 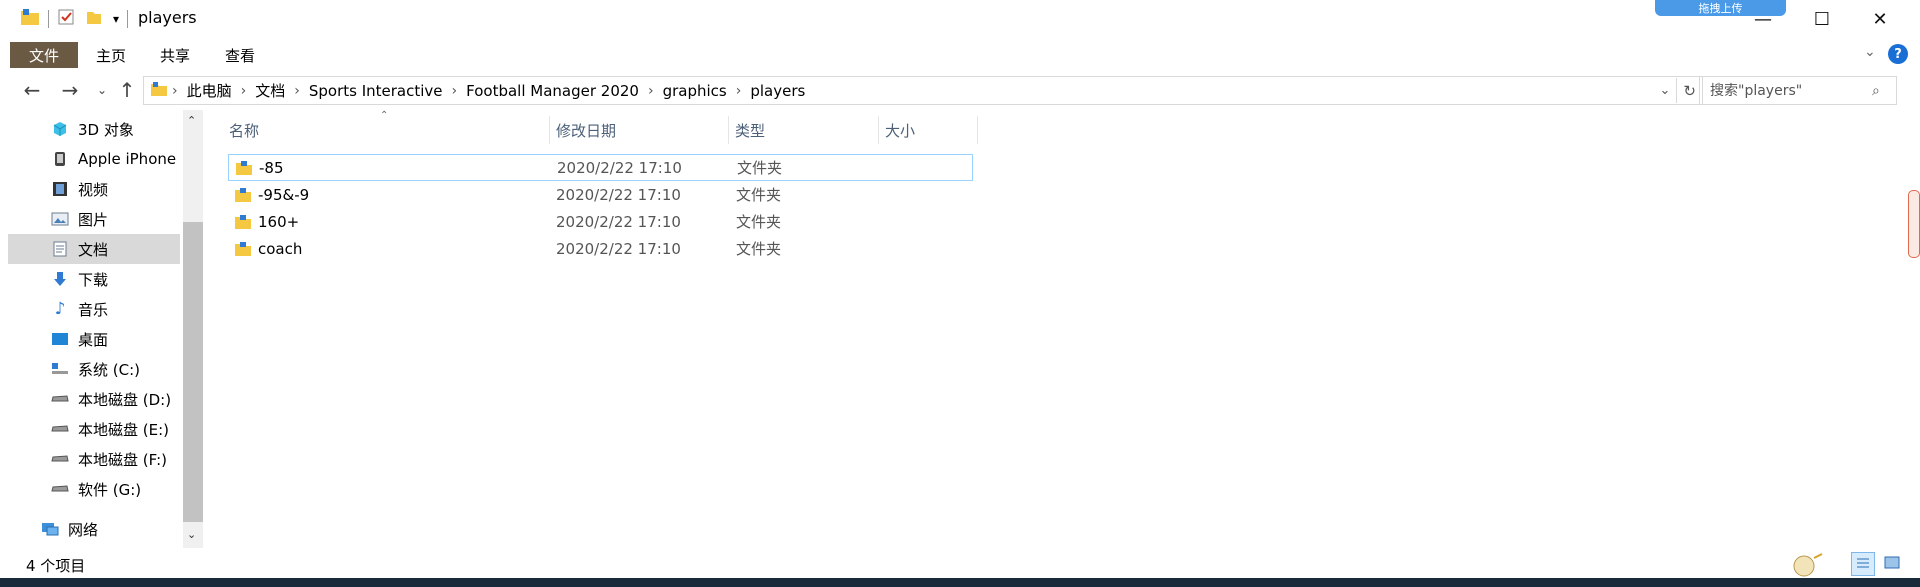 What do you see at coordinates (1892, 563) in the screenshot?
I see `large-icons-view-icon` at bounding box center [1892, 563].